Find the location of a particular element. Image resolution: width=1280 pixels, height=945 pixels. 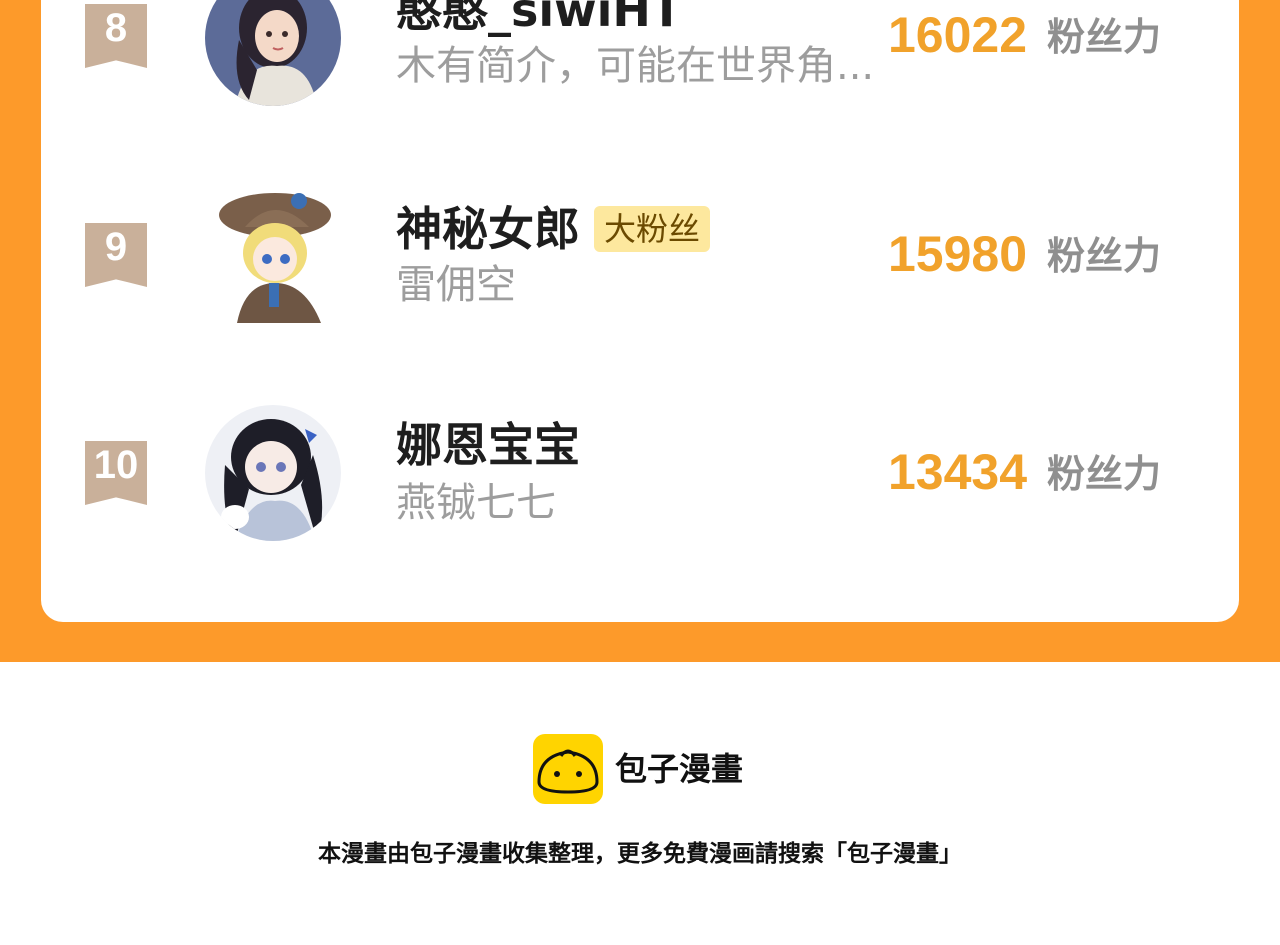

girl-portrait-avatar is located at coordinates (273, 53).